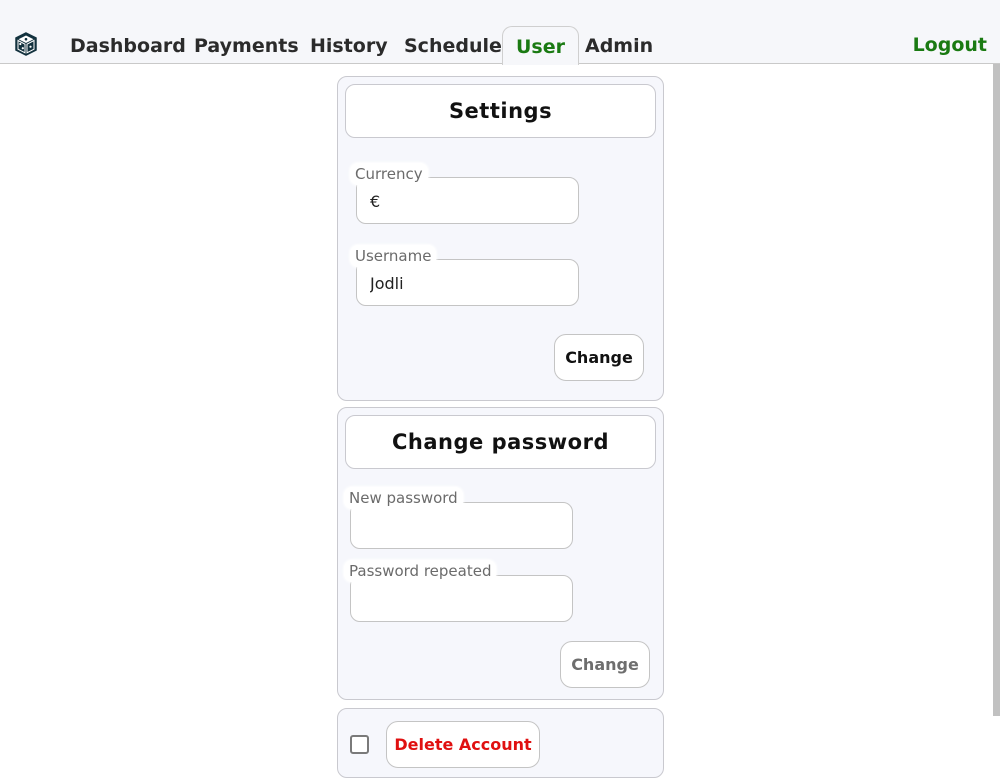 The image size is (1000, 778). What do you see at coordinates (420, 571) in the screenshot?
I see `password-repeated-label: Password repeated` at bounding box center [420, 571].